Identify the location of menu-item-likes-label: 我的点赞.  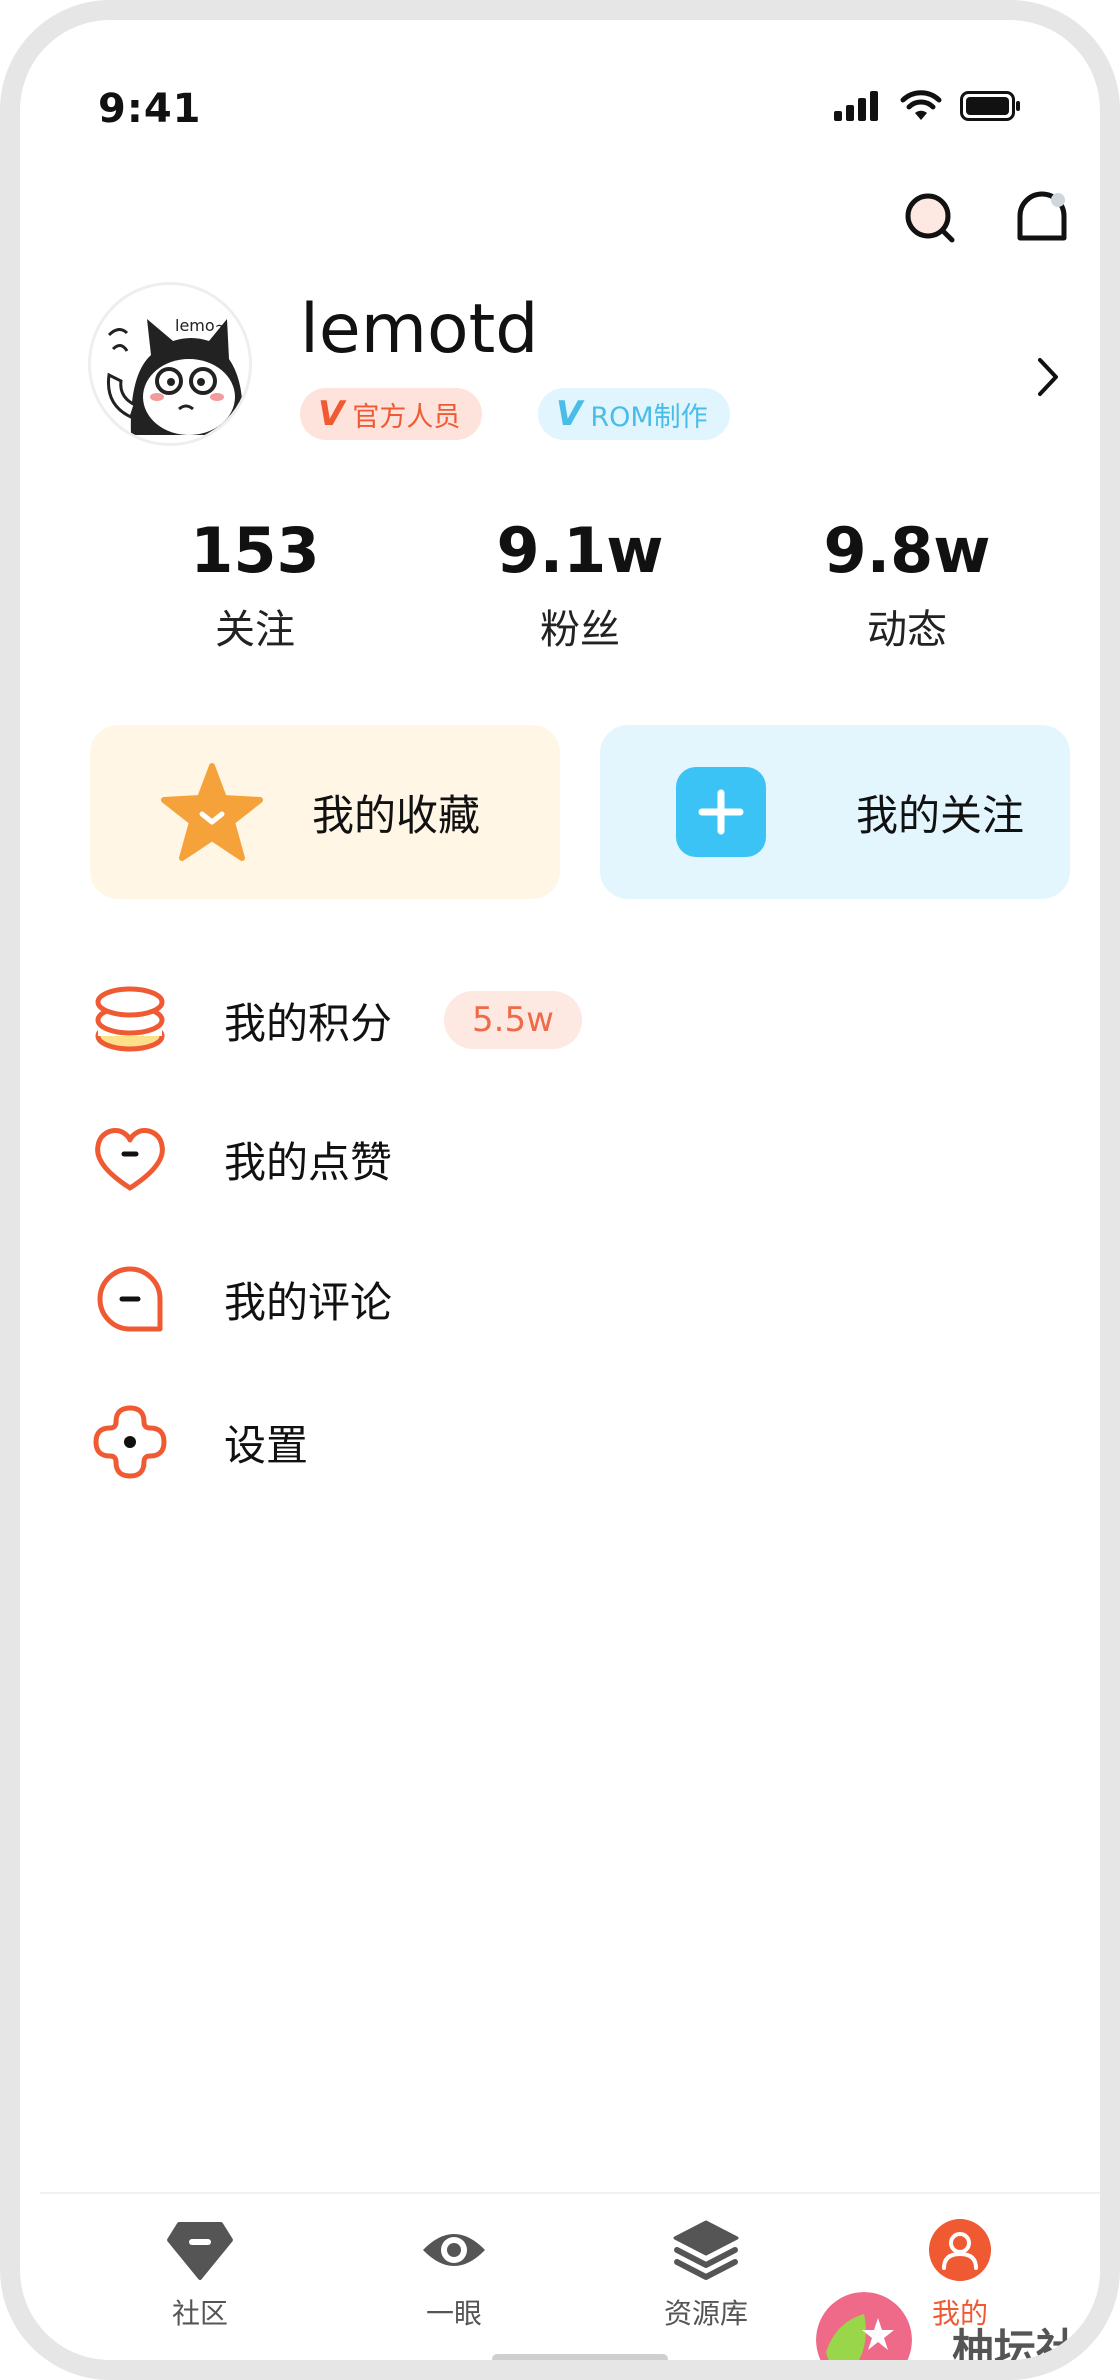
(308, 1162).